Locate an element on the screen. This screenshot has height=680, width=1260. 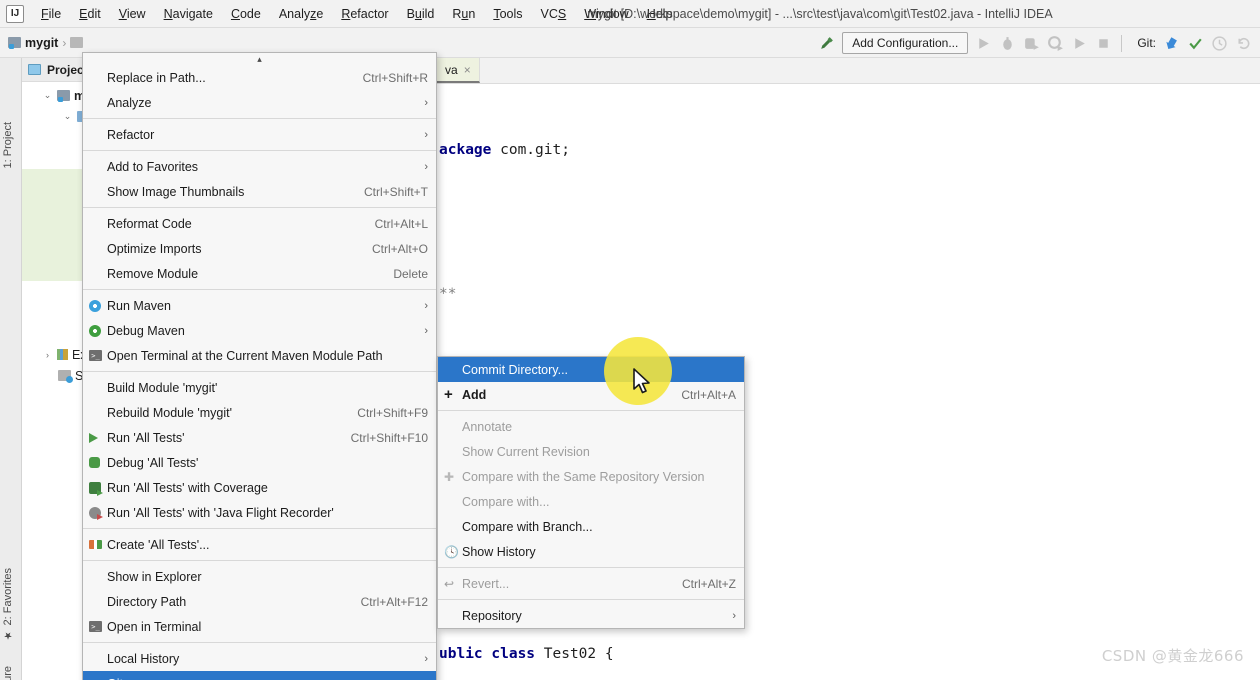
menu-build: Build is located at coordinates (421, 14).